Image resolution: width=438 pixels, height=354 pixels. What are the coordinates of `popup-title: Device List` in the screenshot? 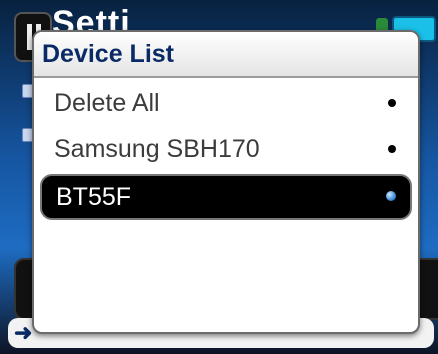 It's located at (226, 55).